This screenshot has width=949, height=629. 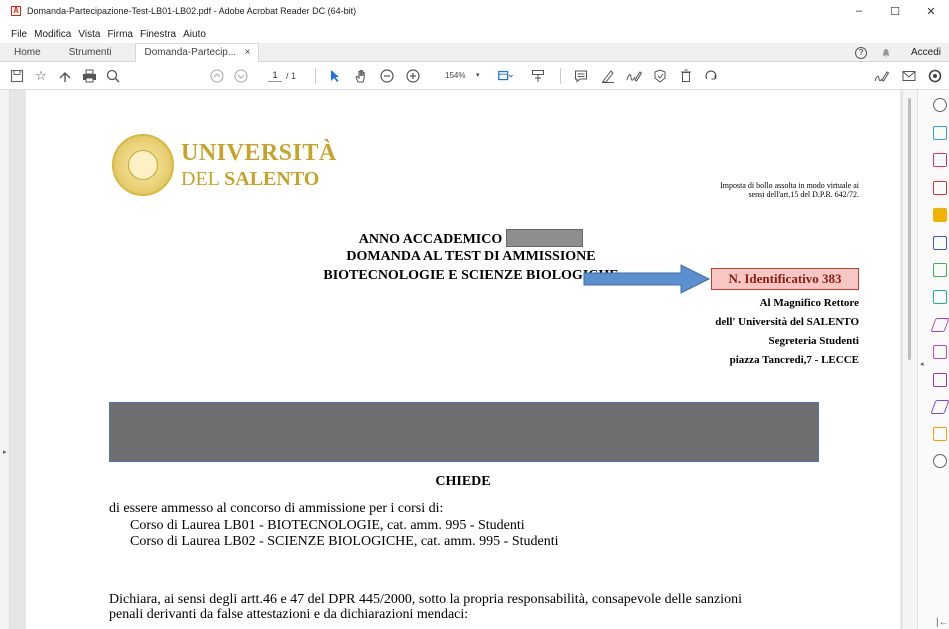 I want to click on scroll-mode-icon, so click(x=538, y=76).